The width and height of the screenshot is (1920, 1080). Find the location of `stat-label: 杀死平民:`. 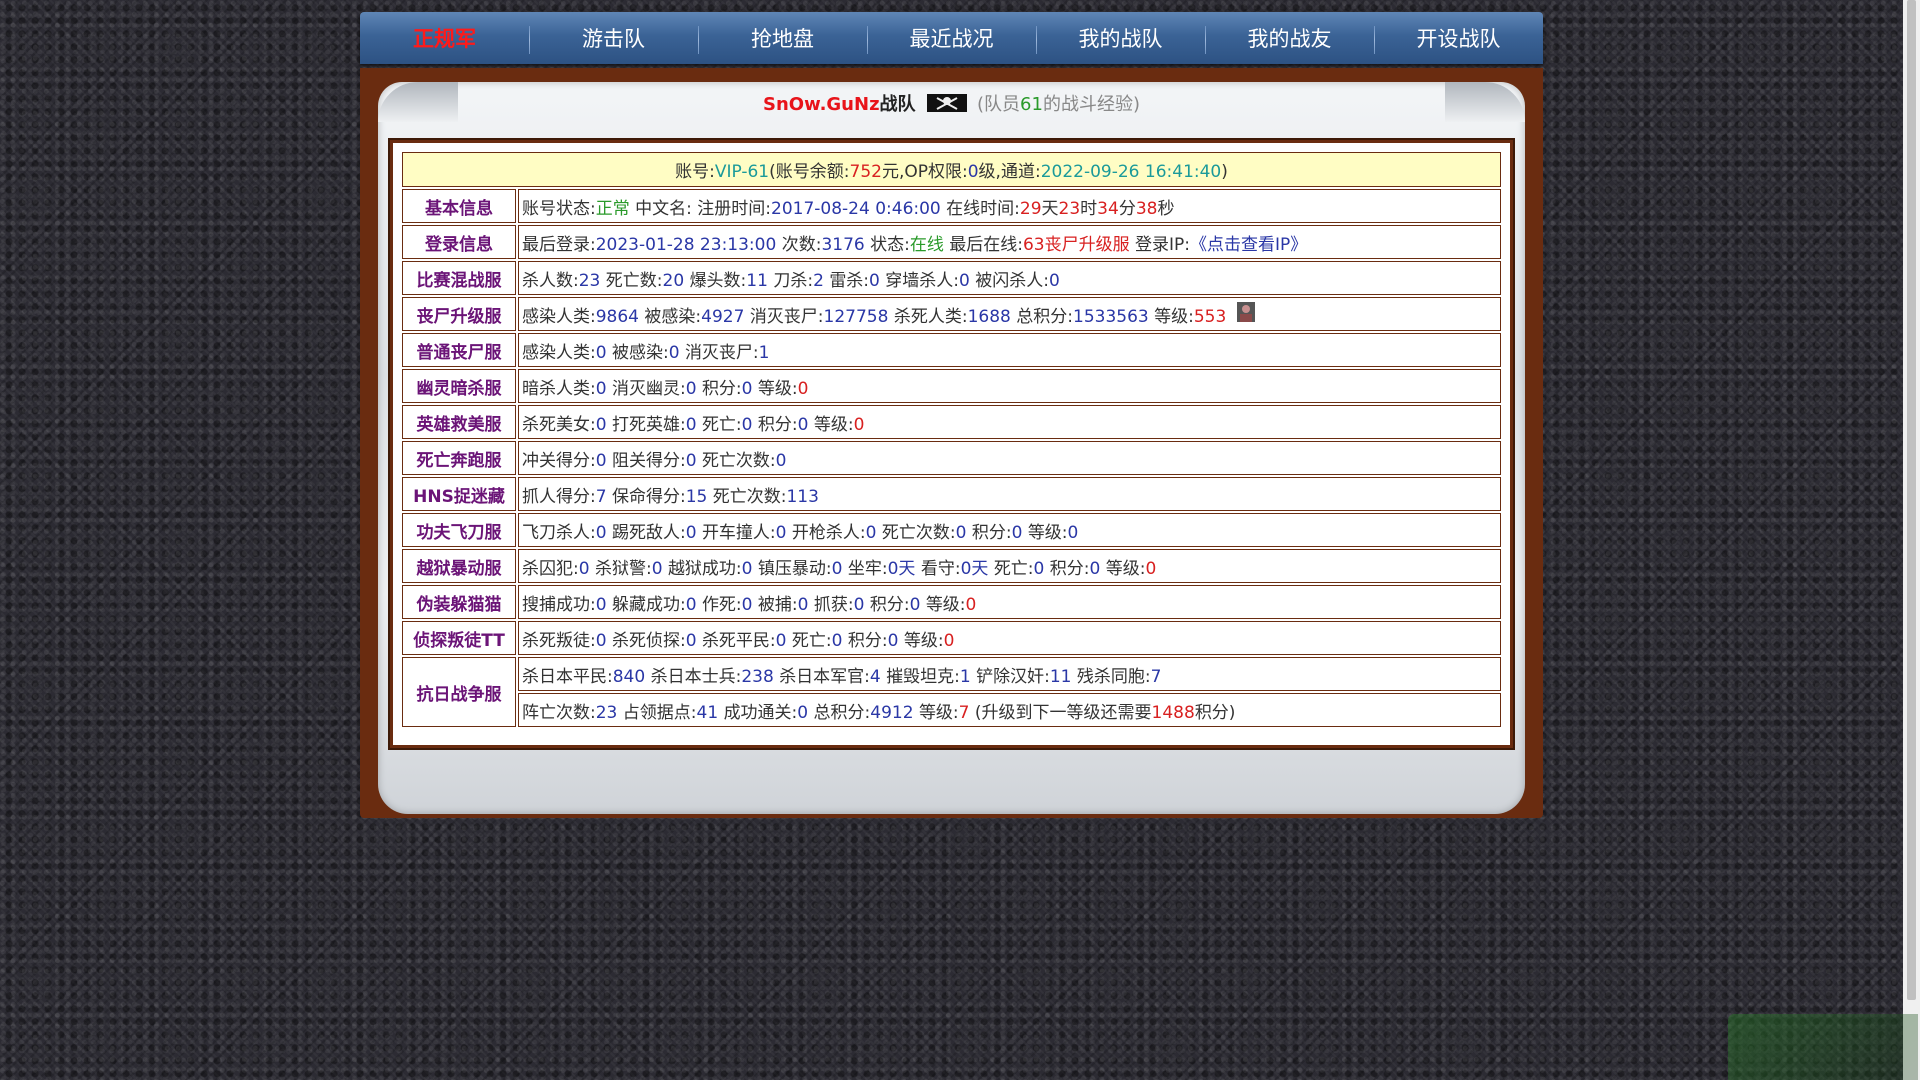

stat-label: 杀死平民: is located at coordinates (738, 640).